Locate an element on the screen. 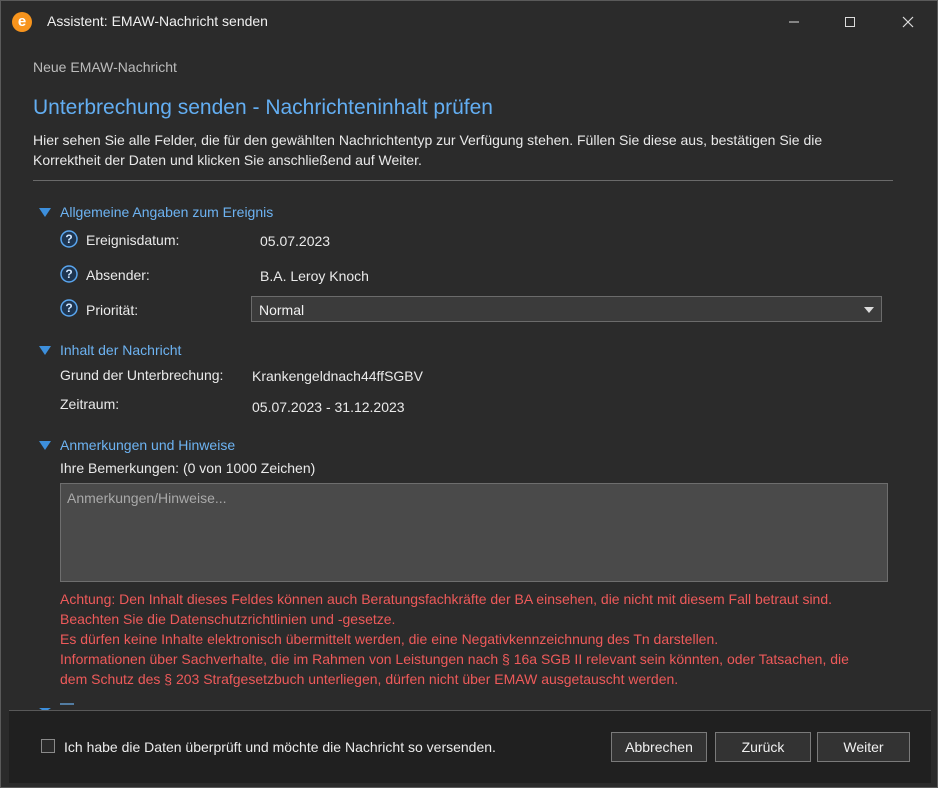 The image size is (938, 788). period-value: 05.07.2023 - 31.12.2023 is located at coordinates (328, 407).